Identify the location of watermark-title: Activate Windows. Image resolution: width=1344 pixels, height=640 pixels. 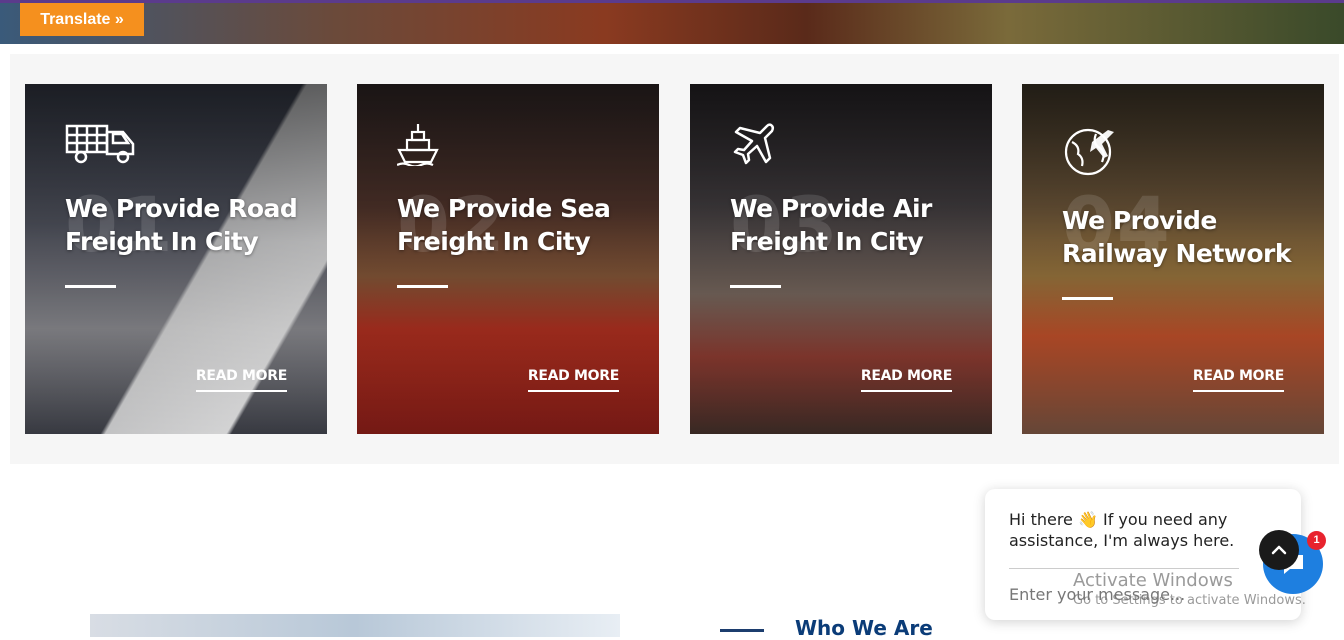
(1153, 580).